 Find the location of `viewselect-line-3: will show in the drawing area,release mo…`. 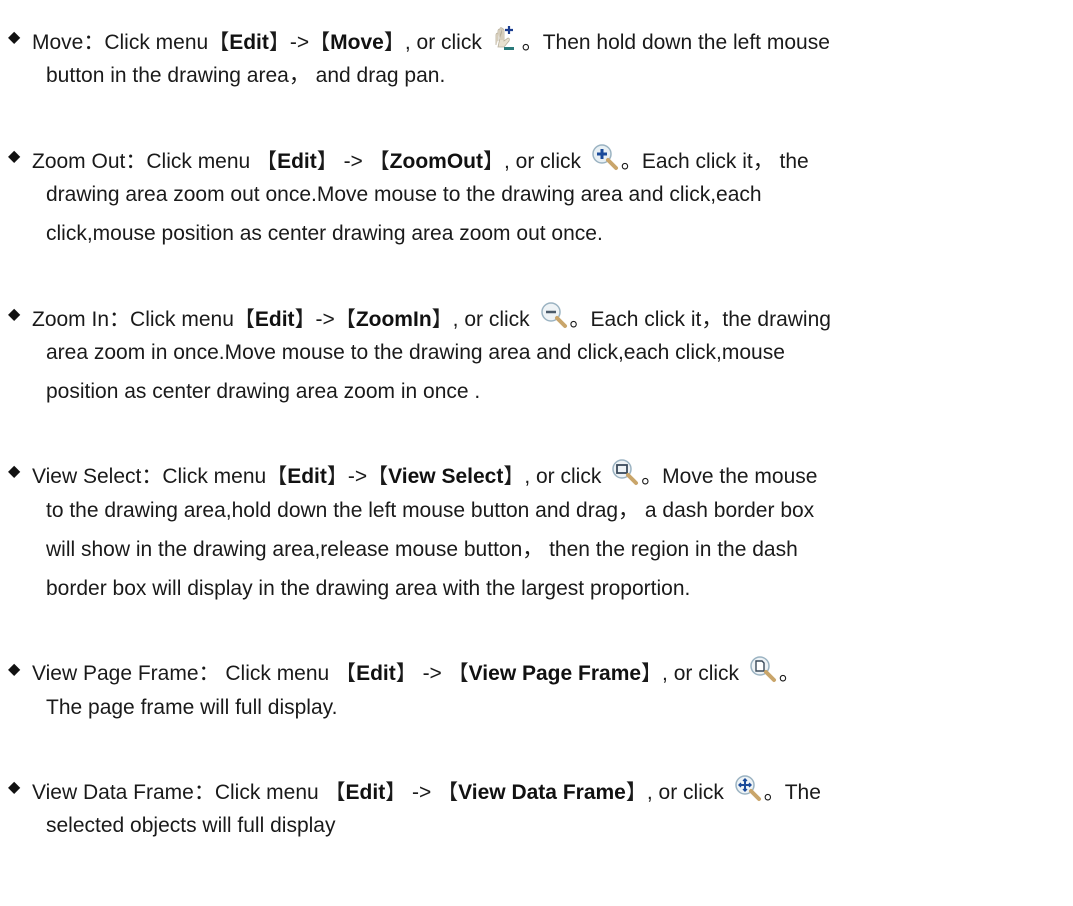

viewselect-line-3: will show in the drawing area,release mo… is located at coordinates (422, 549).